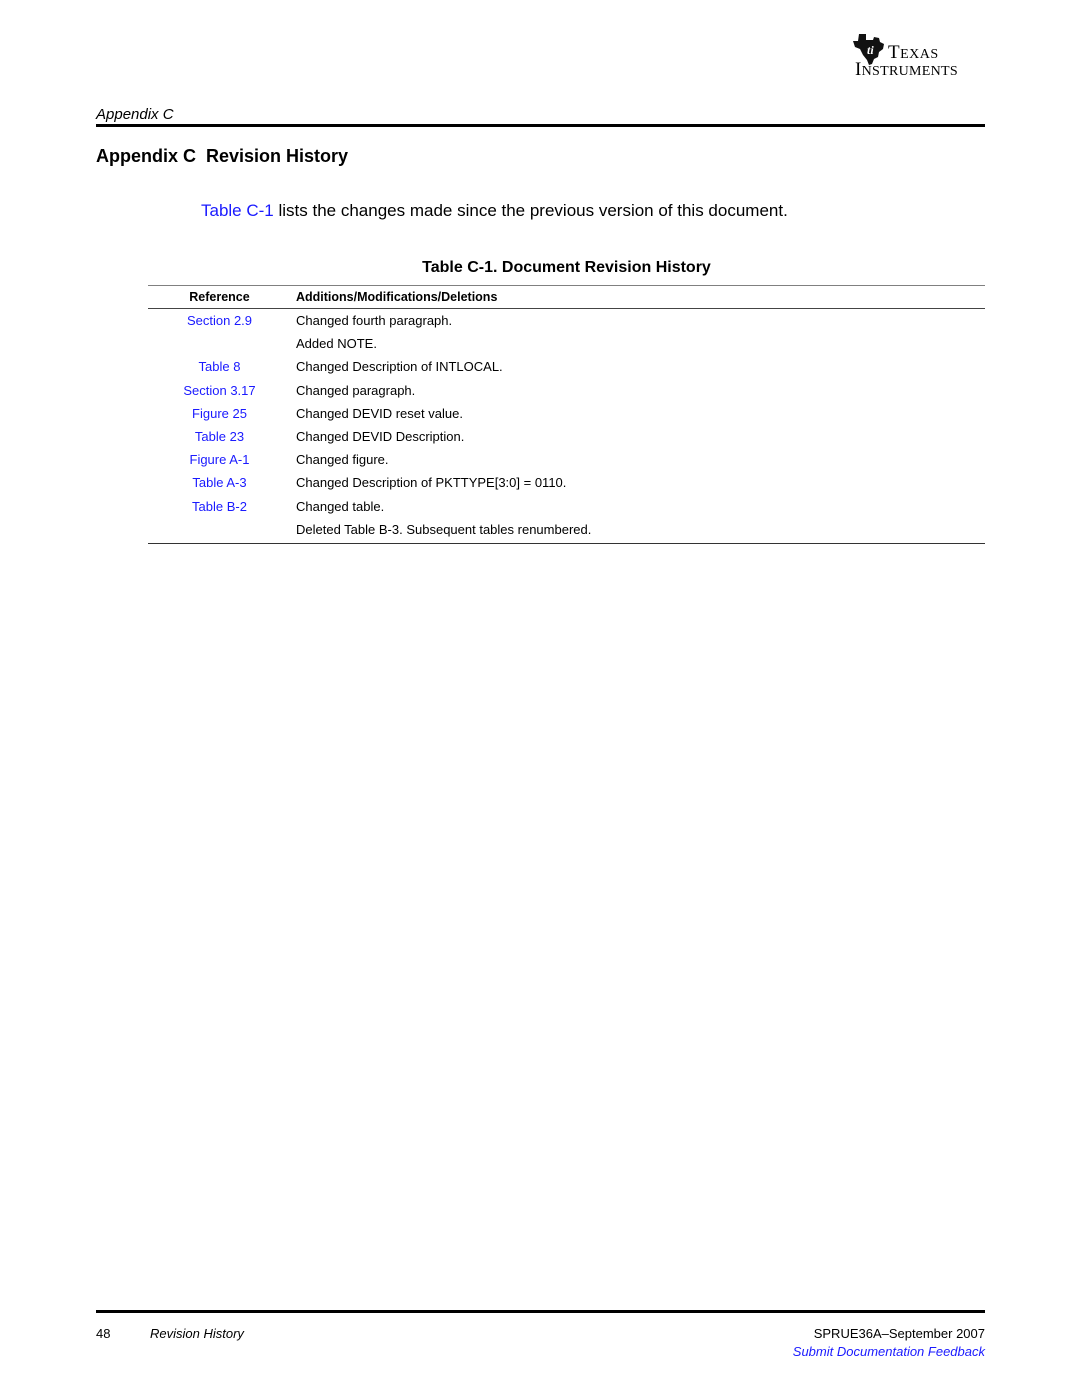  I want to click on running-header-section: Appendix C, so click(135, 114).